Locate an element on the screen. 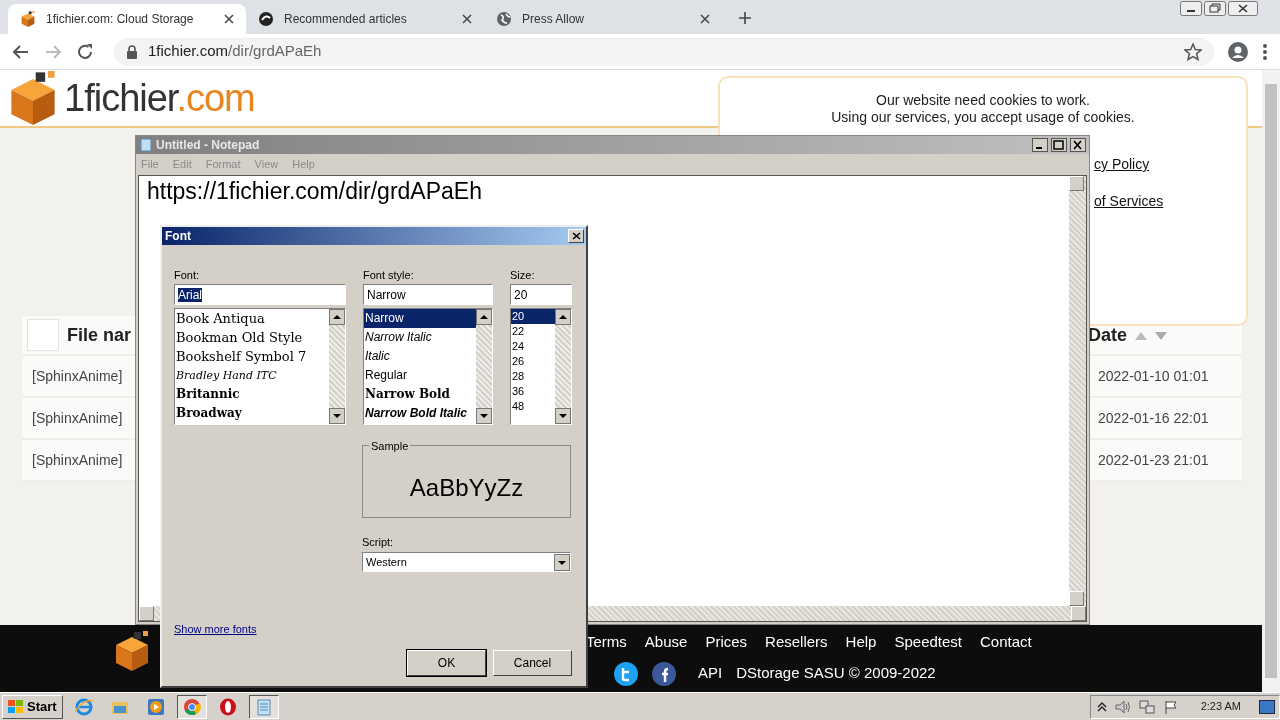  footer-link: Abuse is located at coordinates (666, 642).